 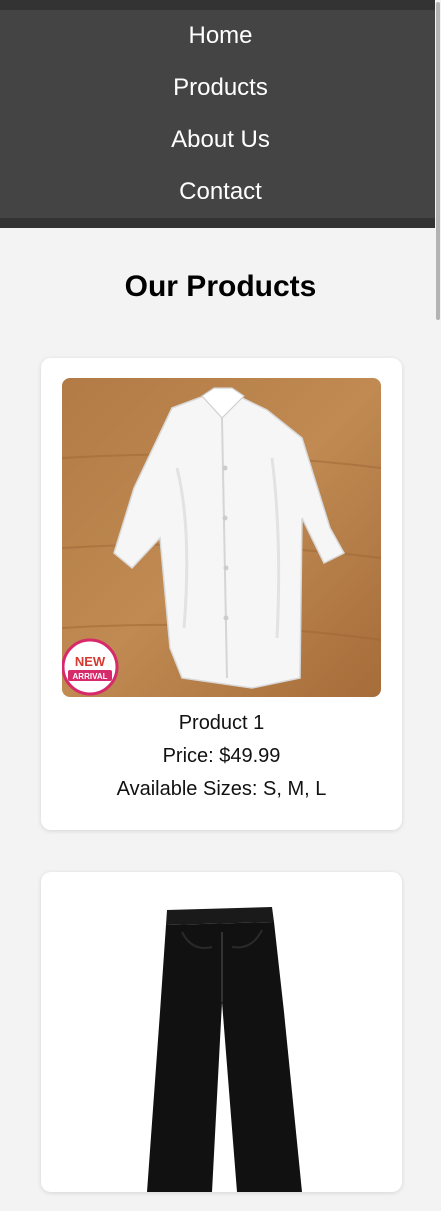 What do you see at coordinates (438, 580) in the screenshot?
I see `scrollbar` at bounding box center [438, 580].